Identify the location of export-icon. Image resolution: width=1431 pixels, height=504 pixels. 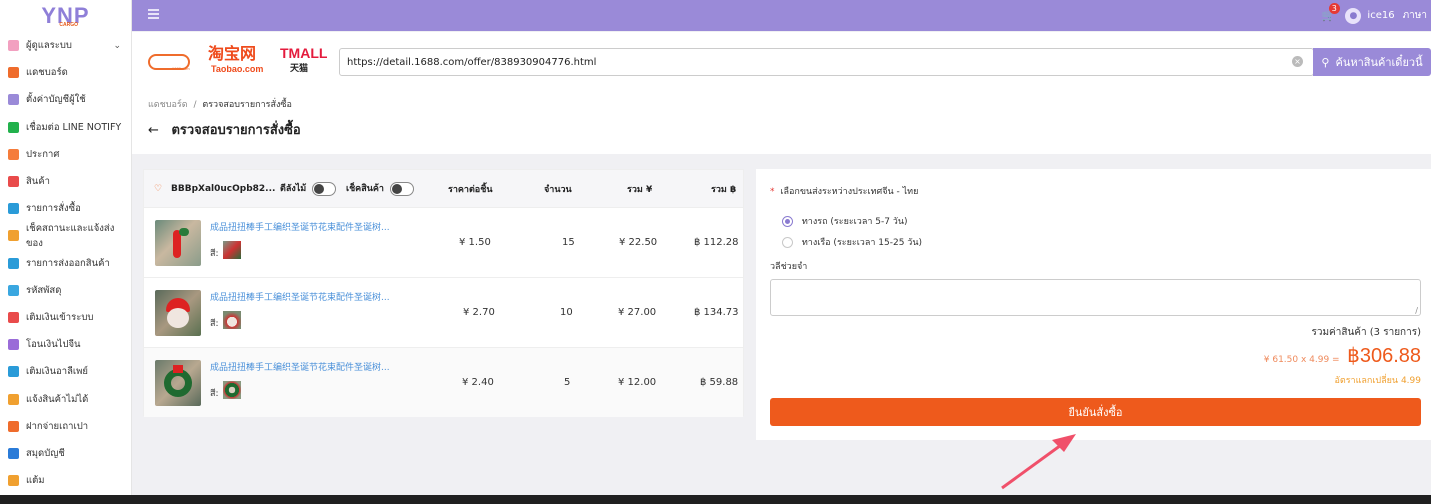
(13, 263).